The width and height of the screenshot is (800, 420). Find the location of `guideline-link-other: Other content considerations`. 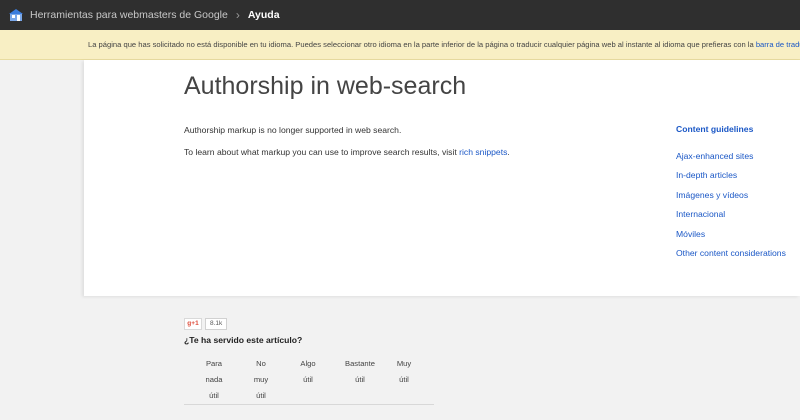

guideline-link-other: Other content considerations is located at coordinates (731, 253).